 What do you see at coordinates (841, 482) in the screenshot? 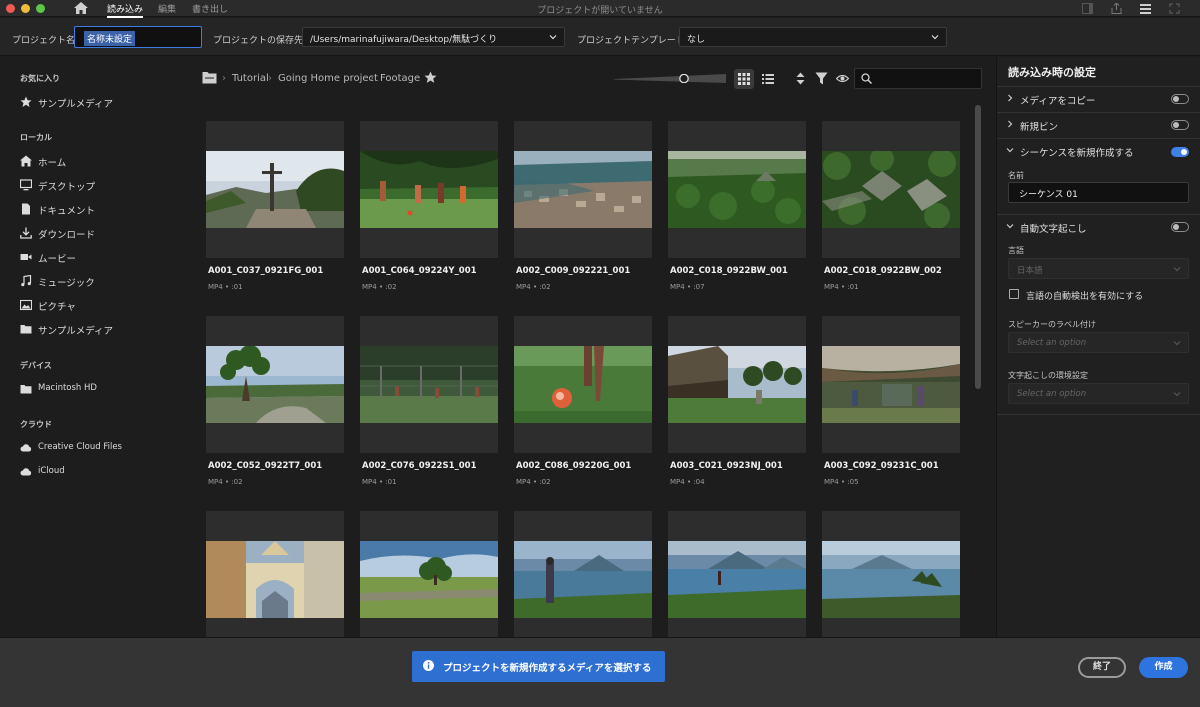
I see `media-meta: MP4 • :05` at bounding box center [841, 482].